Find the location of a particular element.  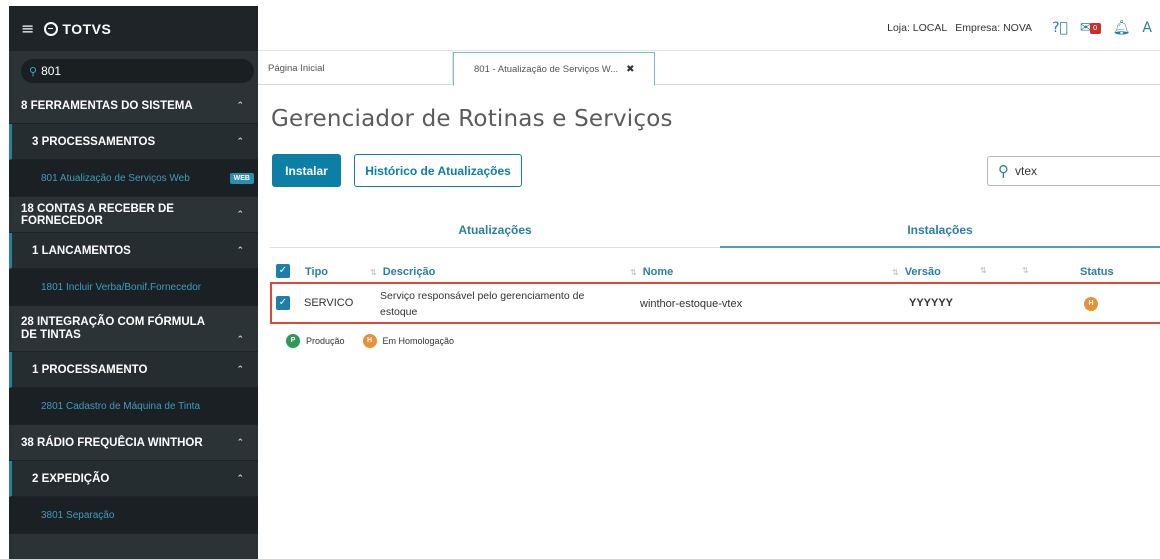

producao-label: Produção is located at coordinates (325, 341).